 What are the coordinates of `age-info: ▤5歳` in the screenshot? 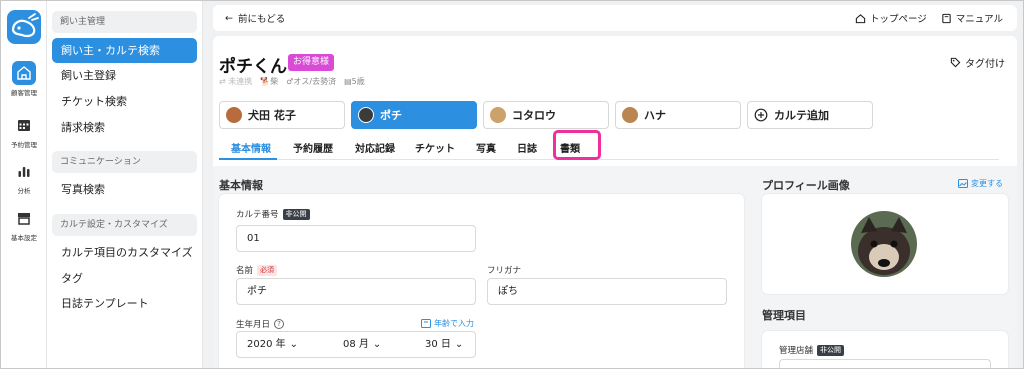 It's located at (354, 81).